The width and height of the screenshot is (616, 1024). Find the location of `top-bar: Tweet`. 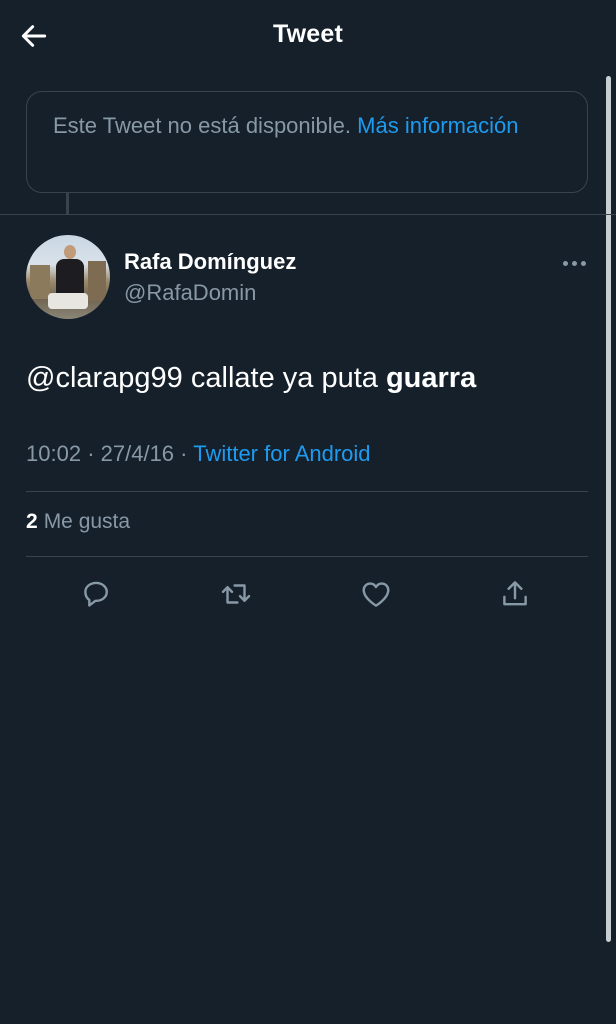

top-bar: Tweet is located at coordinates (308, 35).